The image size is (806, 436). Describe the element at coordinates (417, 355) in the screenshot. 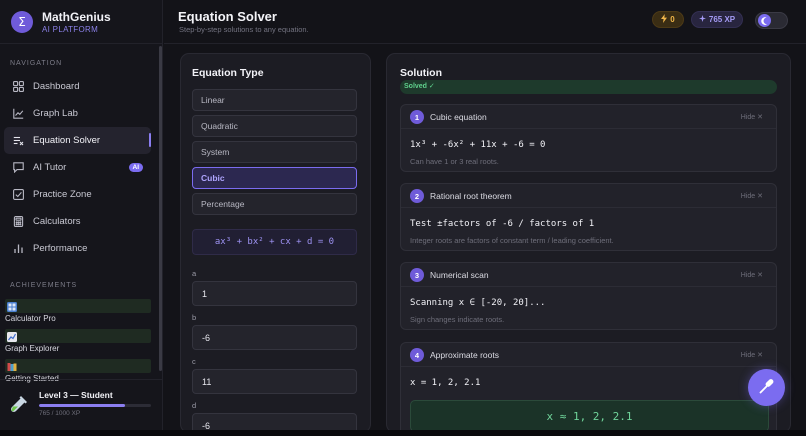

I see `step-number: 4` at that location.